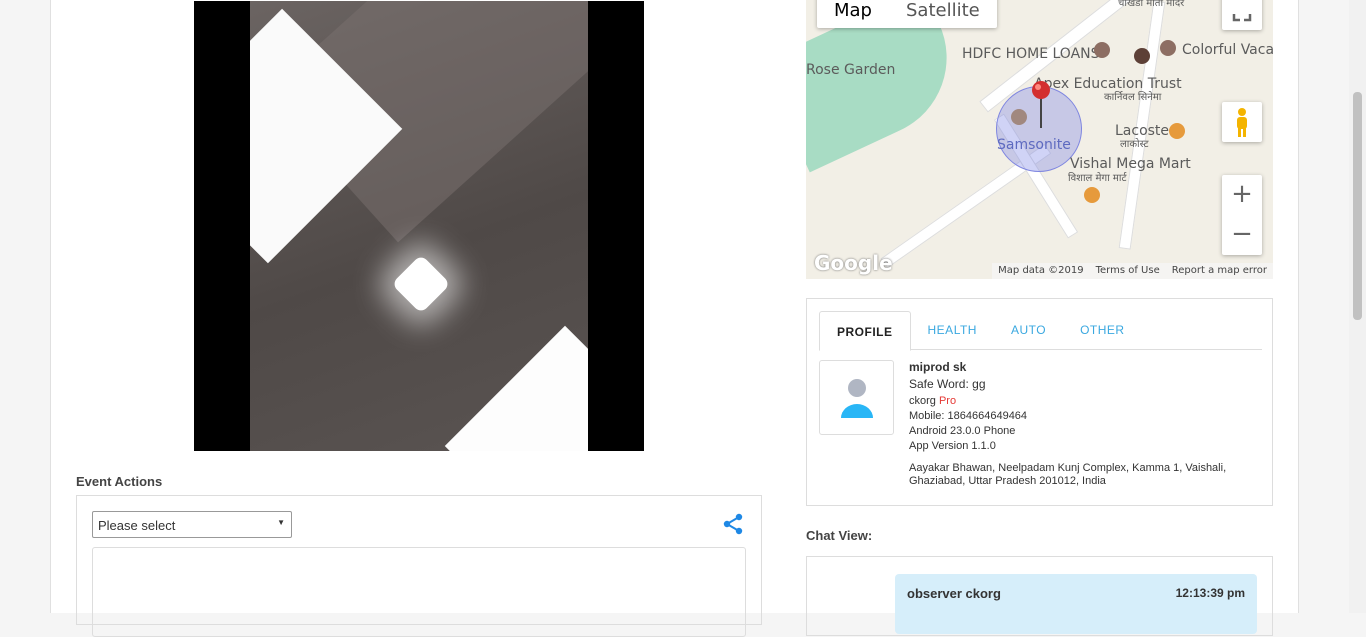 The height and width of the screenshot is (637, 1366). I want to click on scrollbar-thumb, so click(1357, 206).